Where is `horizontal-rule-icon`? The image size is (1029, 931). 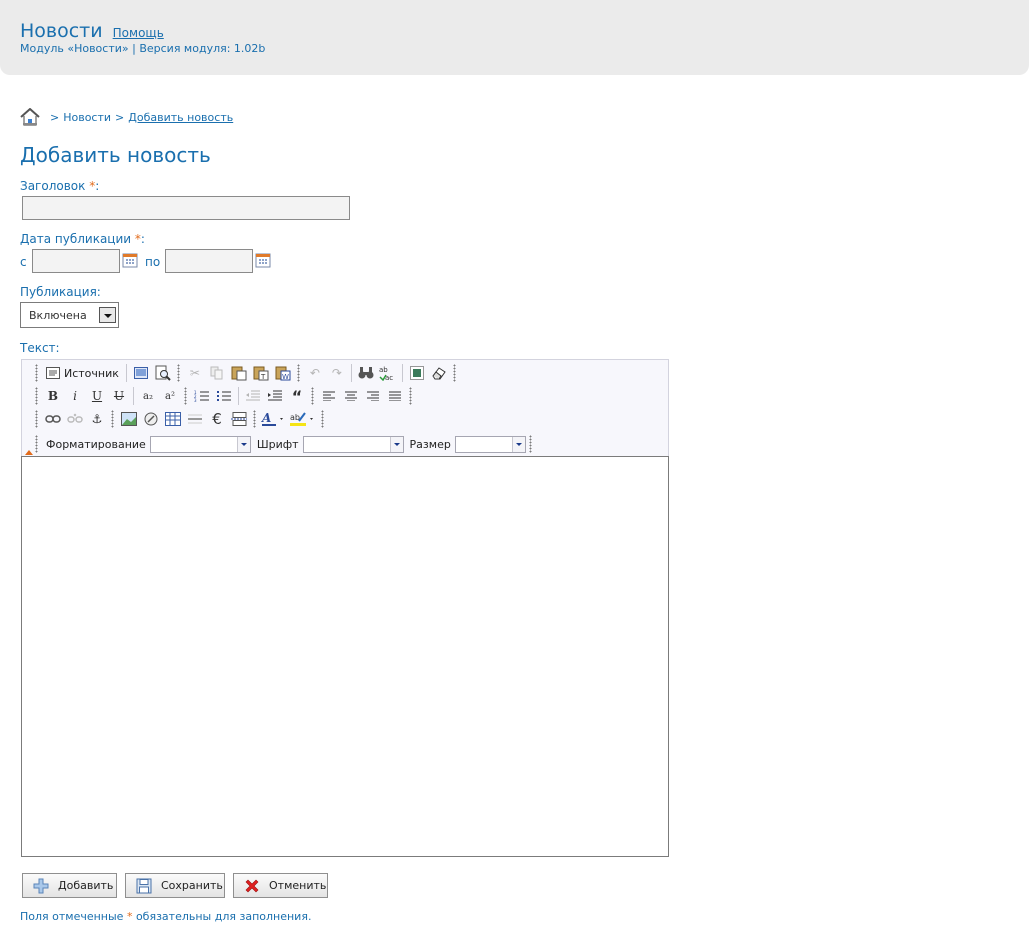
horizontal-rule-icon is located at coordinates (195, 419).